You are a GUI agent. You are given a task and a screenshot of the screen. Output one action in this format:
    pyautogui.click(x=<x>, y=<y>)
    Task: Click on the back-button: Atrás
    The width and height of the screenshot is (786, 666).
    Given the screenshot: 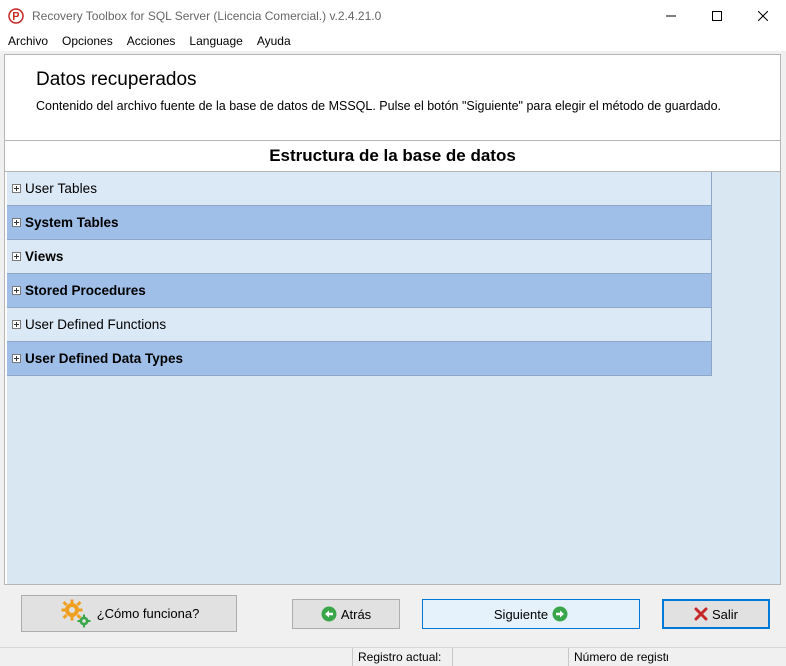 What is the action you would take?
    pyautogui.click(x=346, y=614)
    